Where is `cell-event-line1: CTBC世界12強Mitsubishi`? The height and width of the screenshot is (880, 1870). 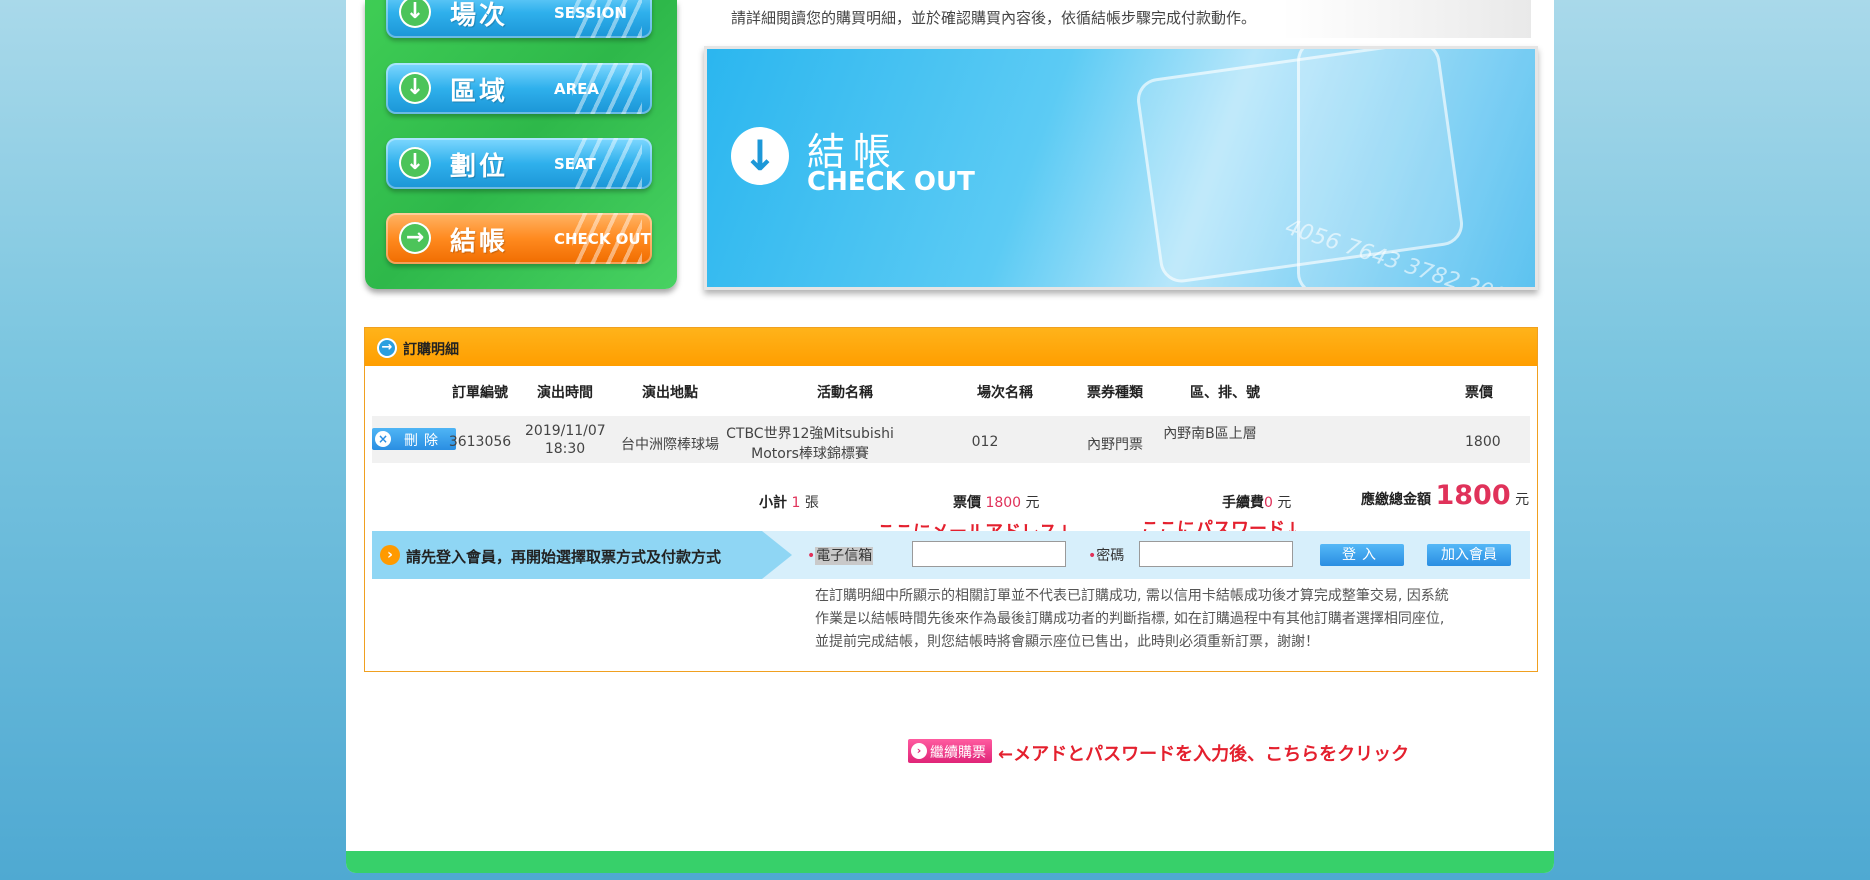
cell-event-line1: CTBC世界12強Mitsubishi is located at coordinates (810, 434).